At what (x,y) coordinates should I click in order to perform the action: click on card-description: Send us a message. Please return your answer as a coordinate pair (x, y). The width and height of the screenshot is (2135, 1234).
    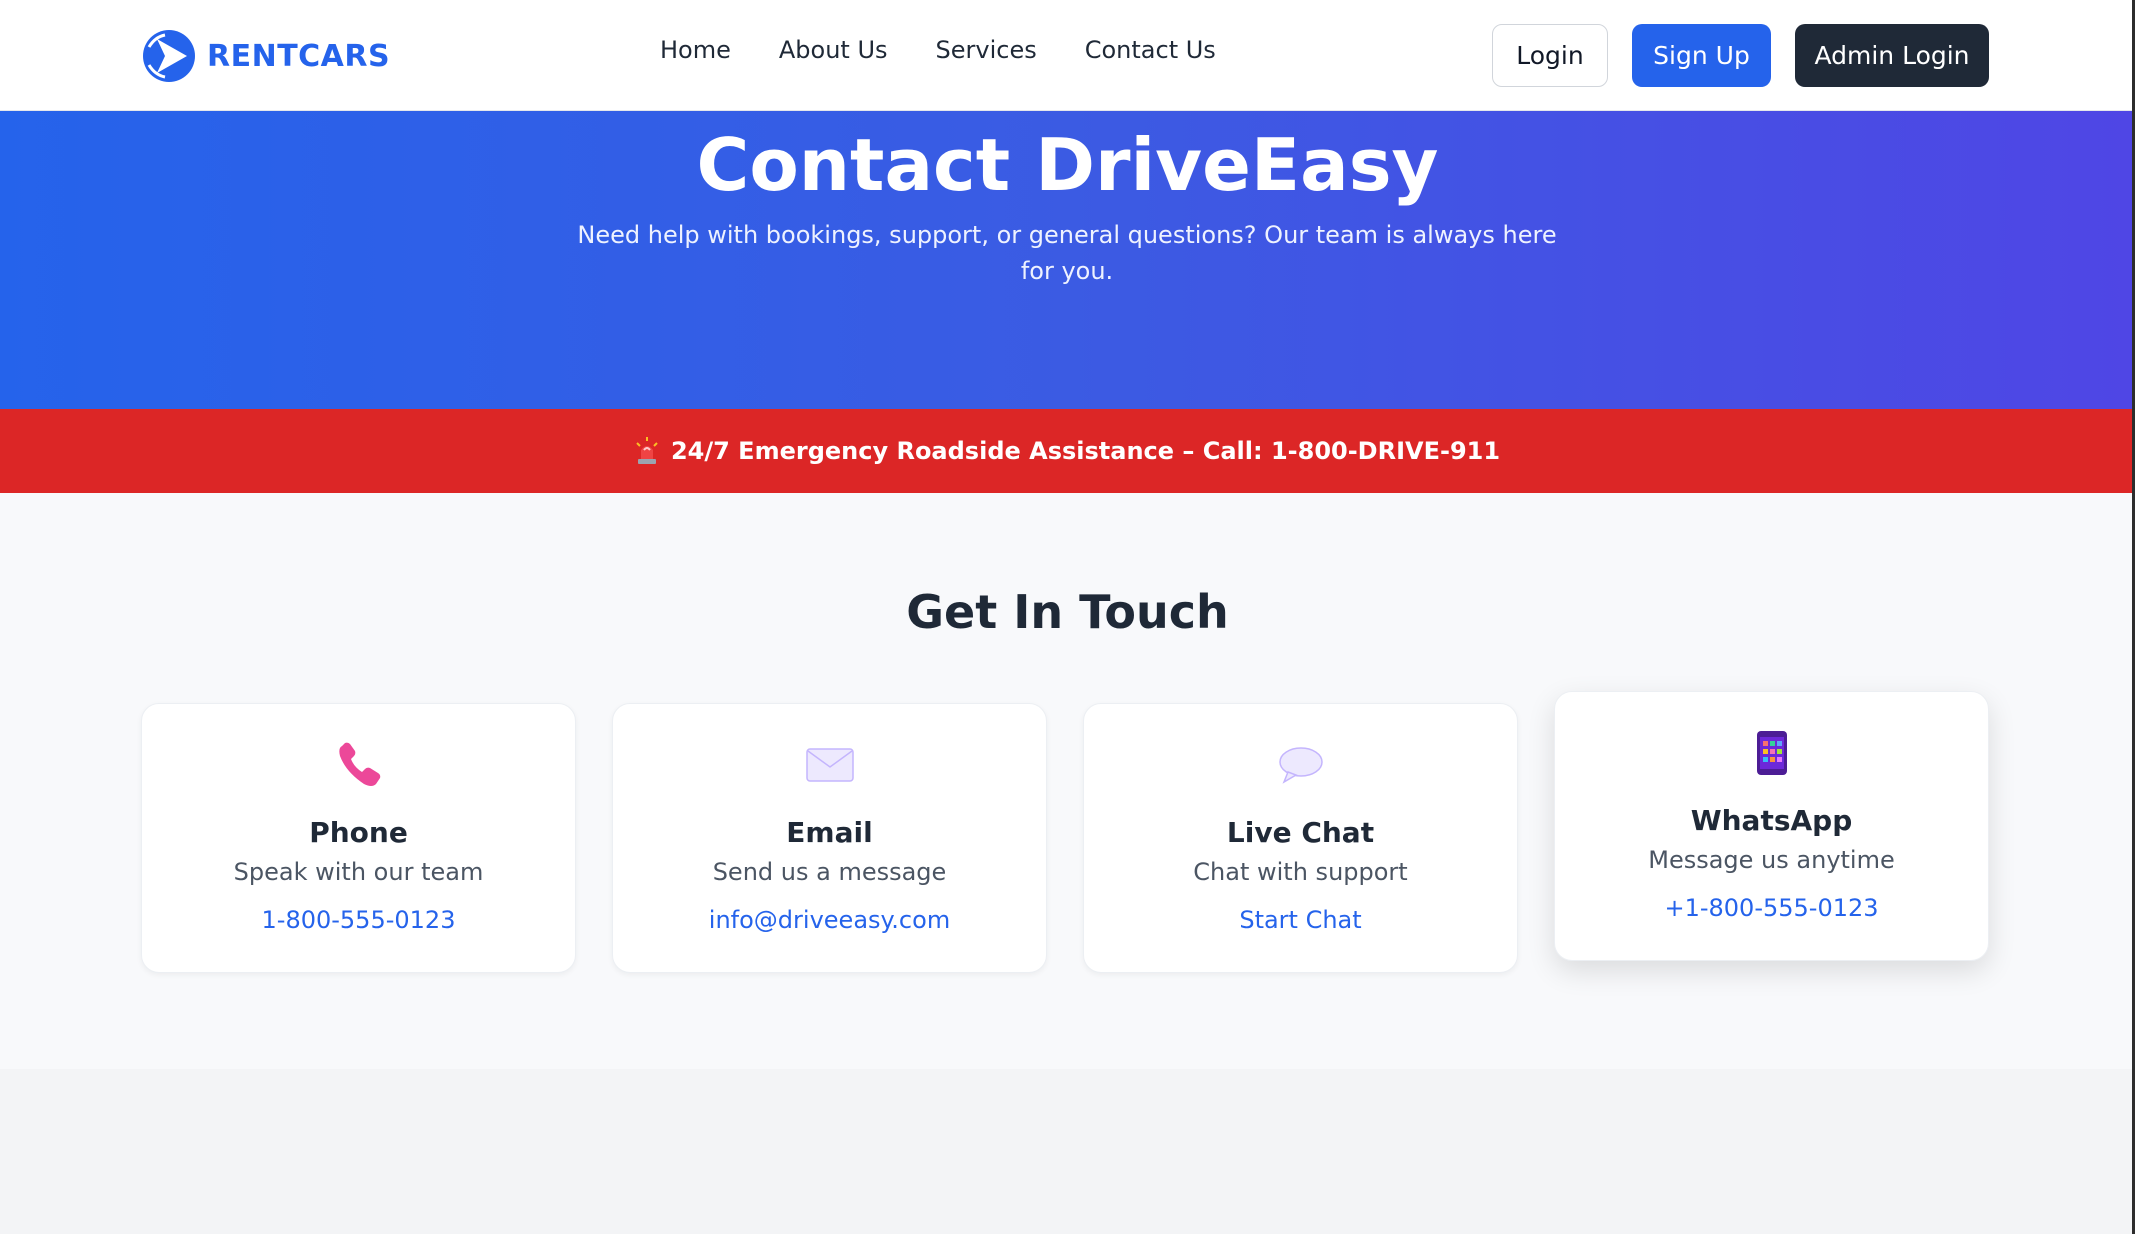
    Looking at the image, I should click on (829, 872).